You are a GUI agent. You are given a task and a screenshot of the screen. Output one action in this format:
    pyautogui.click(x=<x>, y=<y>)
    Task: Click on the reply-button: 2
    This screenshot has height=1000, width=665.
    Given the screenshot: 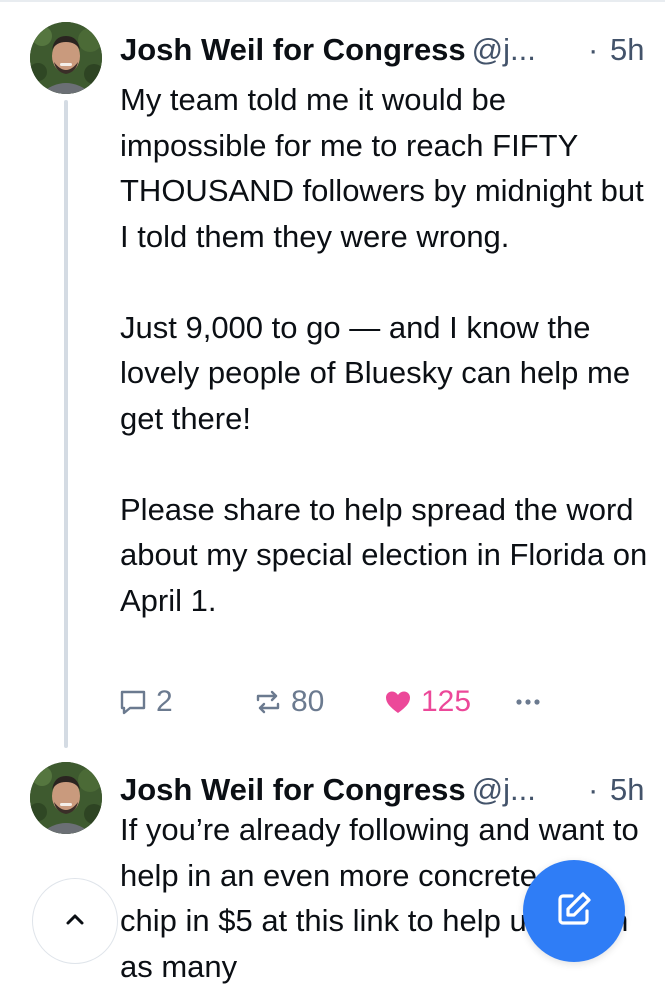 What is the action you would take?
    pyautogui.click(x=145, y=702)
    